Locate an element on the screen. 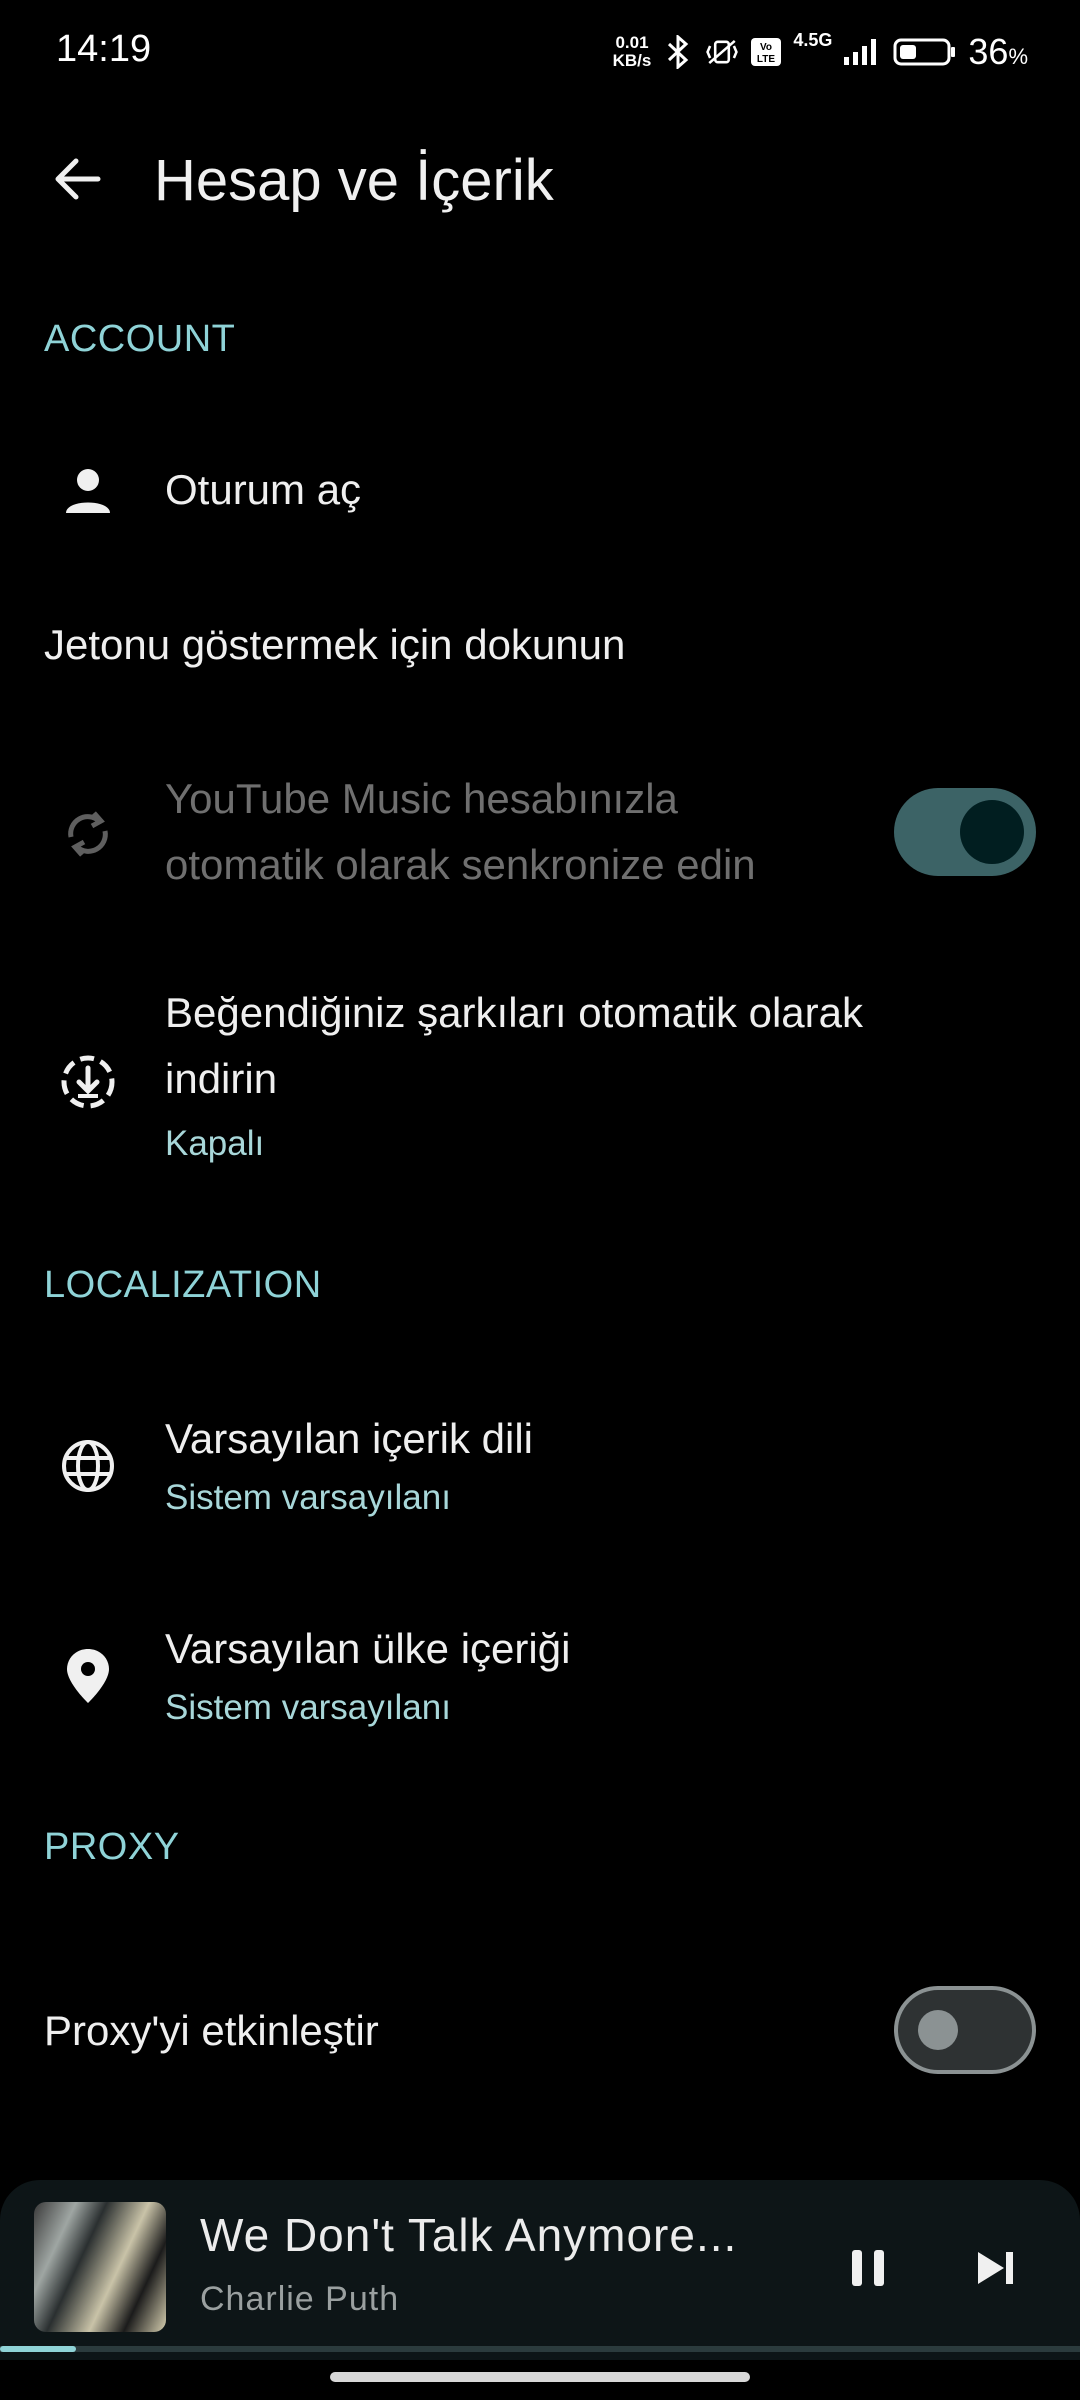 This screenshot has height=2400, width=1080. status-time: 14:19 is located at coordinates (104, 49).